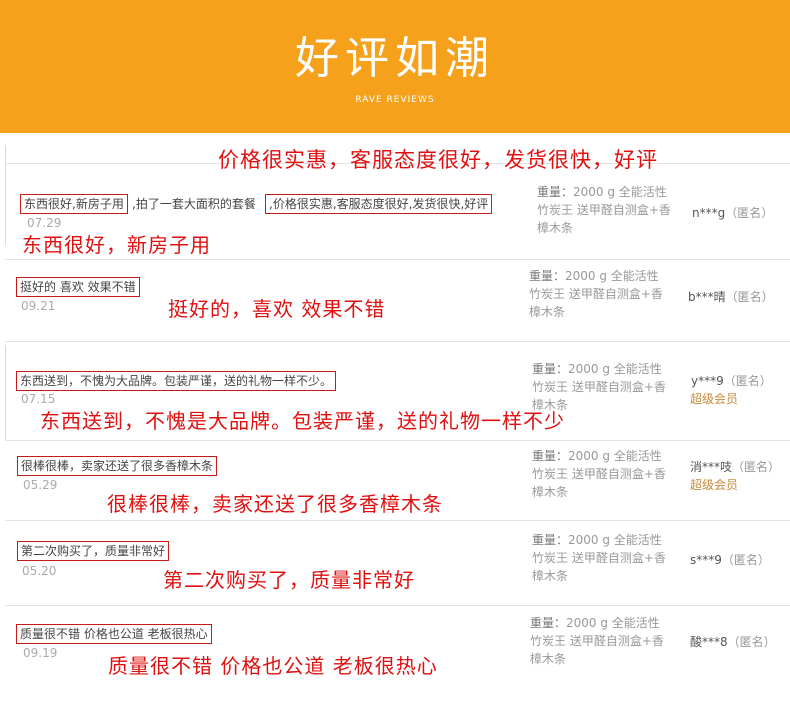  Describe the element at coordinates (78, 287) in the screenshot. I see `review-highlight: 挺好的 喜欢 效果不错` at that location.